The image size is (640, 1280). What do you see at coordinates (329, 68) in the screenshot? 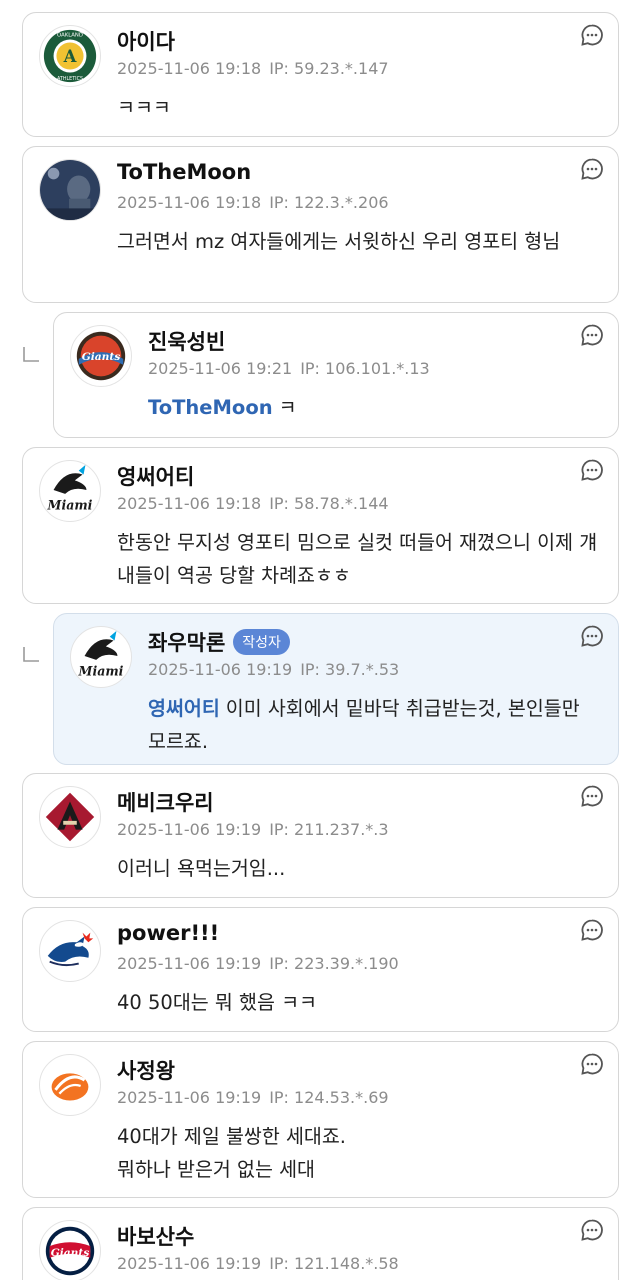
I see `comment-ip: IP: 59.23.*.147` at bounding box center [329, 68].